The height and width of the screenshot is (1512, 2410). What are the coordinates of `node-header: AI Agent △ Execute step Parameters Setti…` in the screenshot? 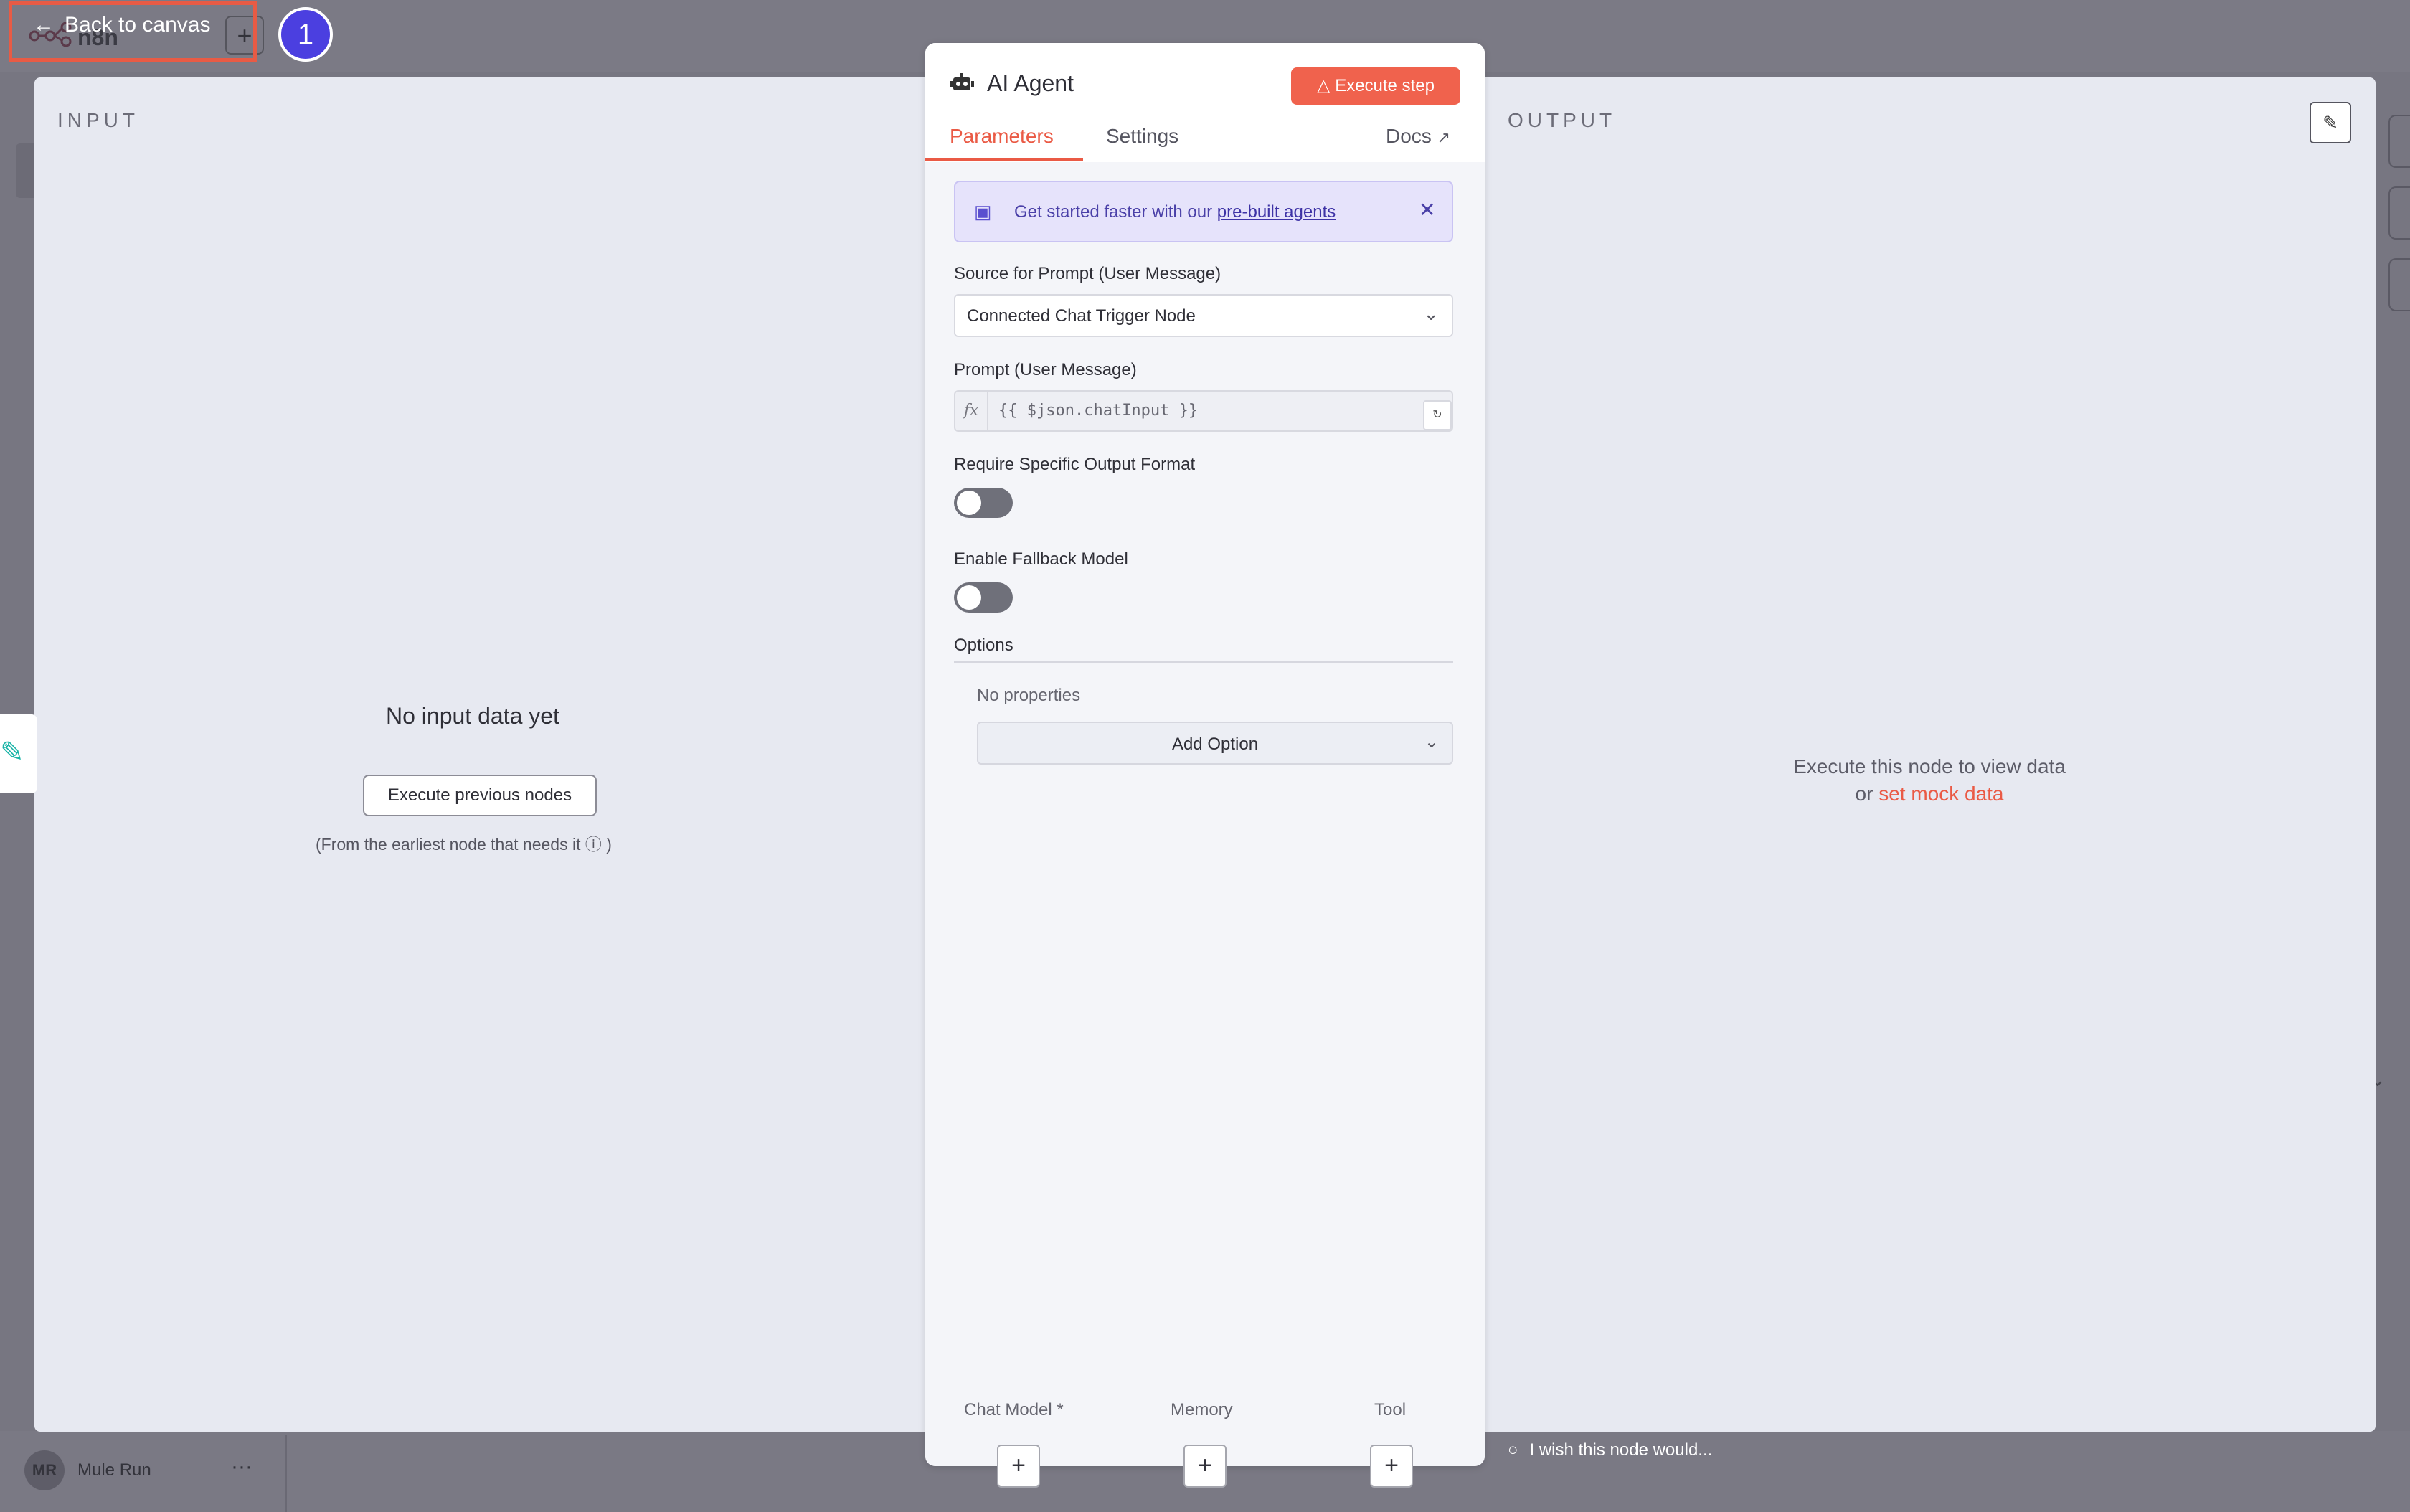 It's located at (1205, 103).